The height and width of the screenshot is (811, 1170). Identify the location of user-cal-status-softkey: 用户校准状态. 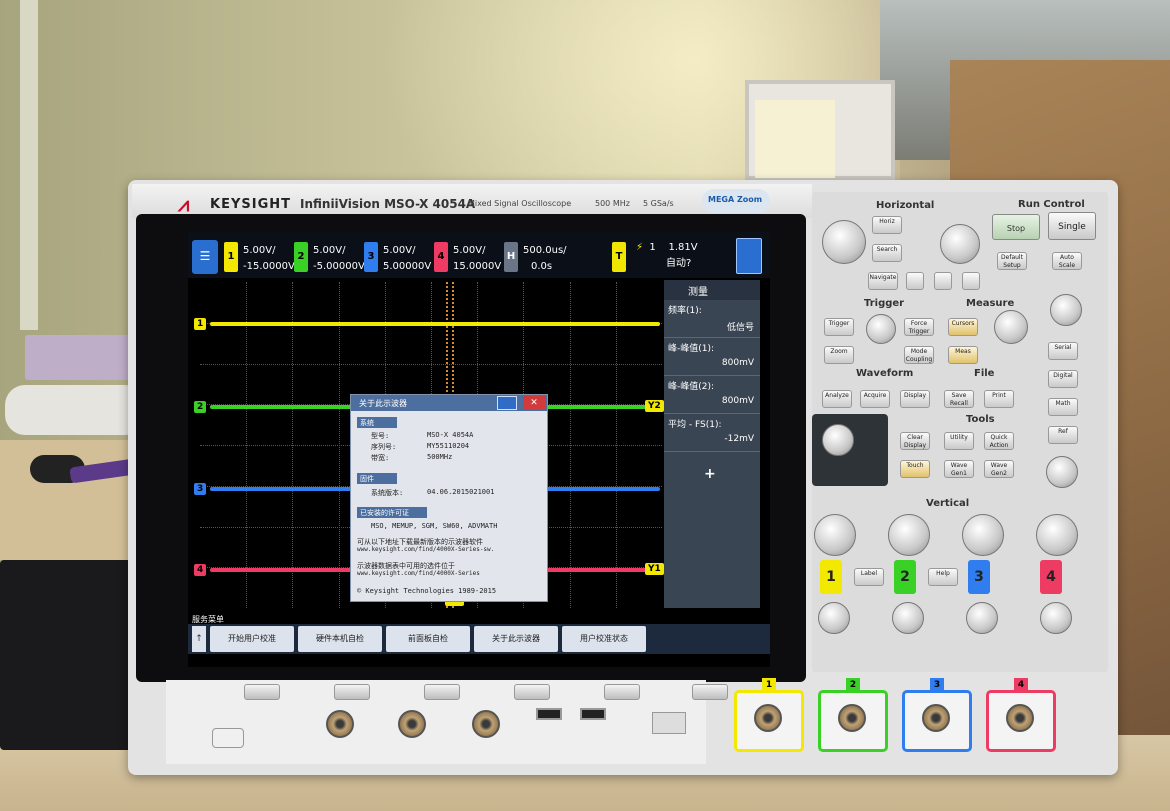
(604, 639).